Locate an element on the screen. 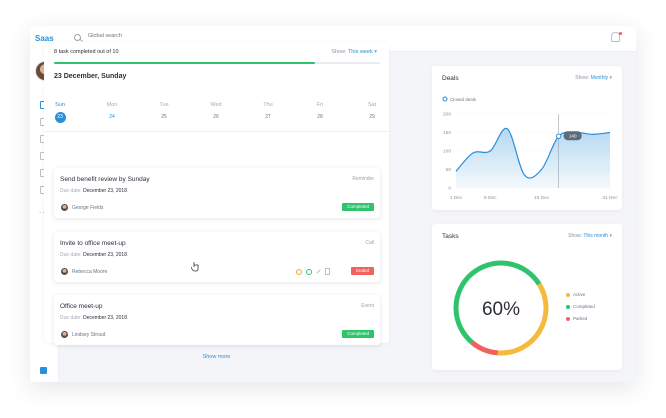 The width and height of the screenshot is (666, 418). search-icon is located at coordinates (77, 37).